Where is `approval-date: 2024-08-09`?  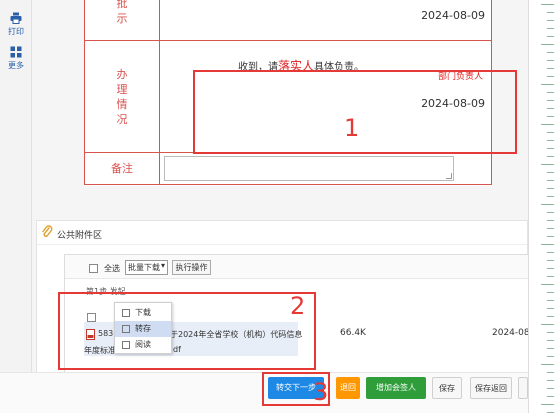
approval-date: 2024-08-09 is located at coordinates (453, 15).